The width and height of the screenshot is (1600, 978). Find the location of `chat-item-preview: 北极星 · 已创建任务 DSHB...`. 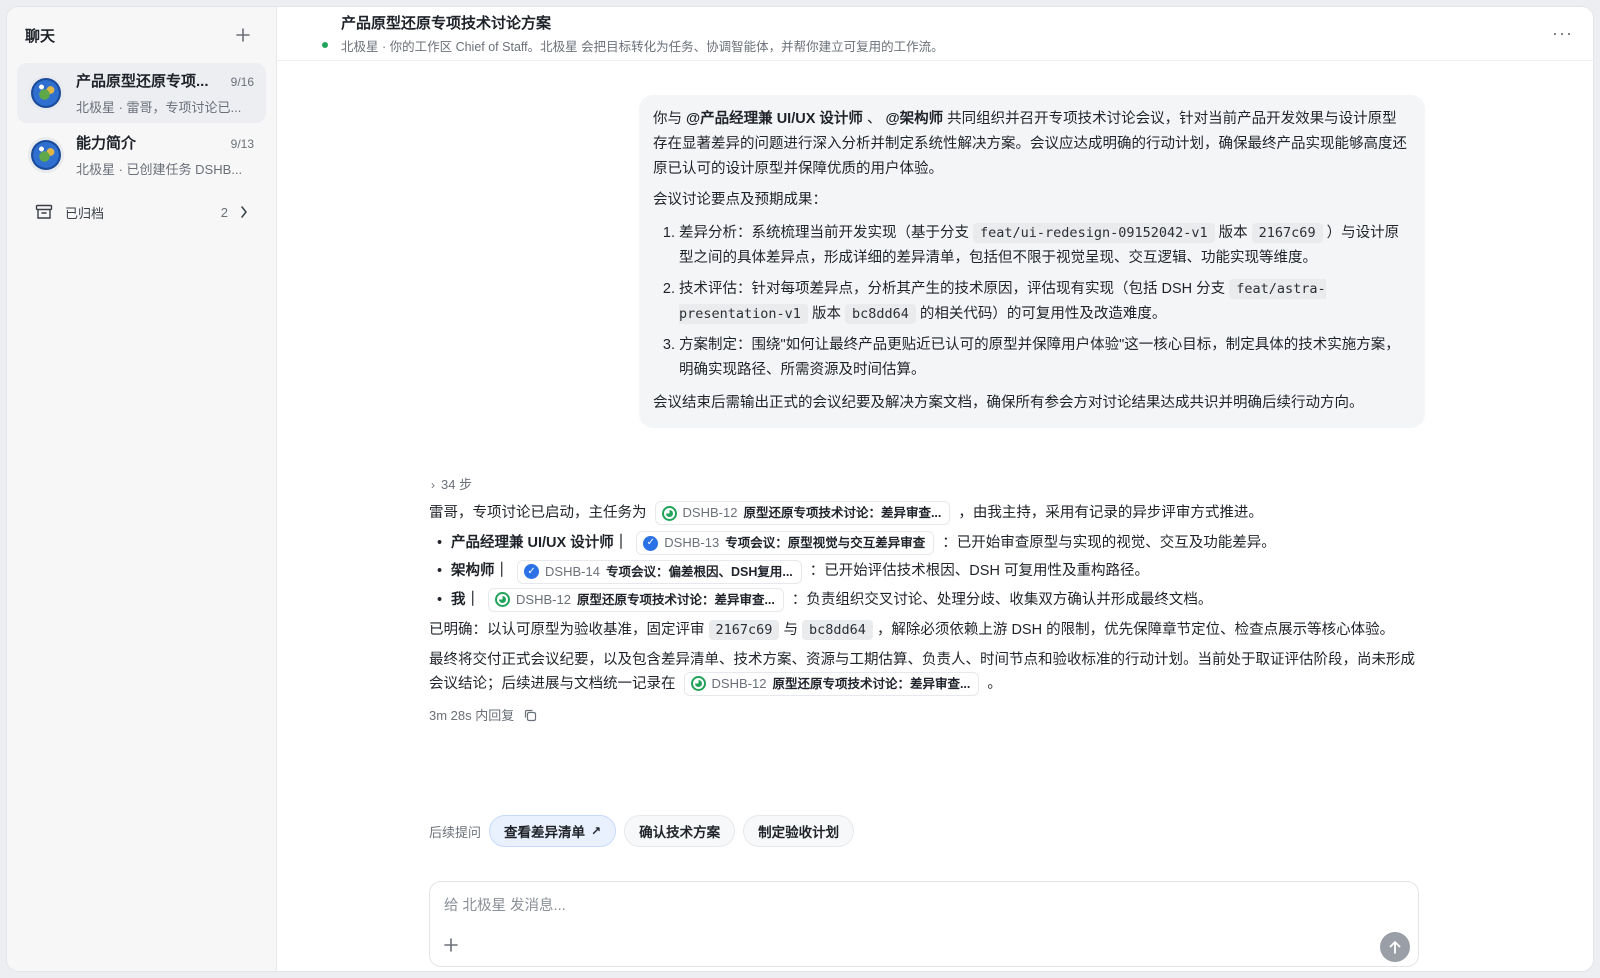

chat-item-preview: 北极星 · 已创建任务 DSHB... is located at coordinates (159, 169).